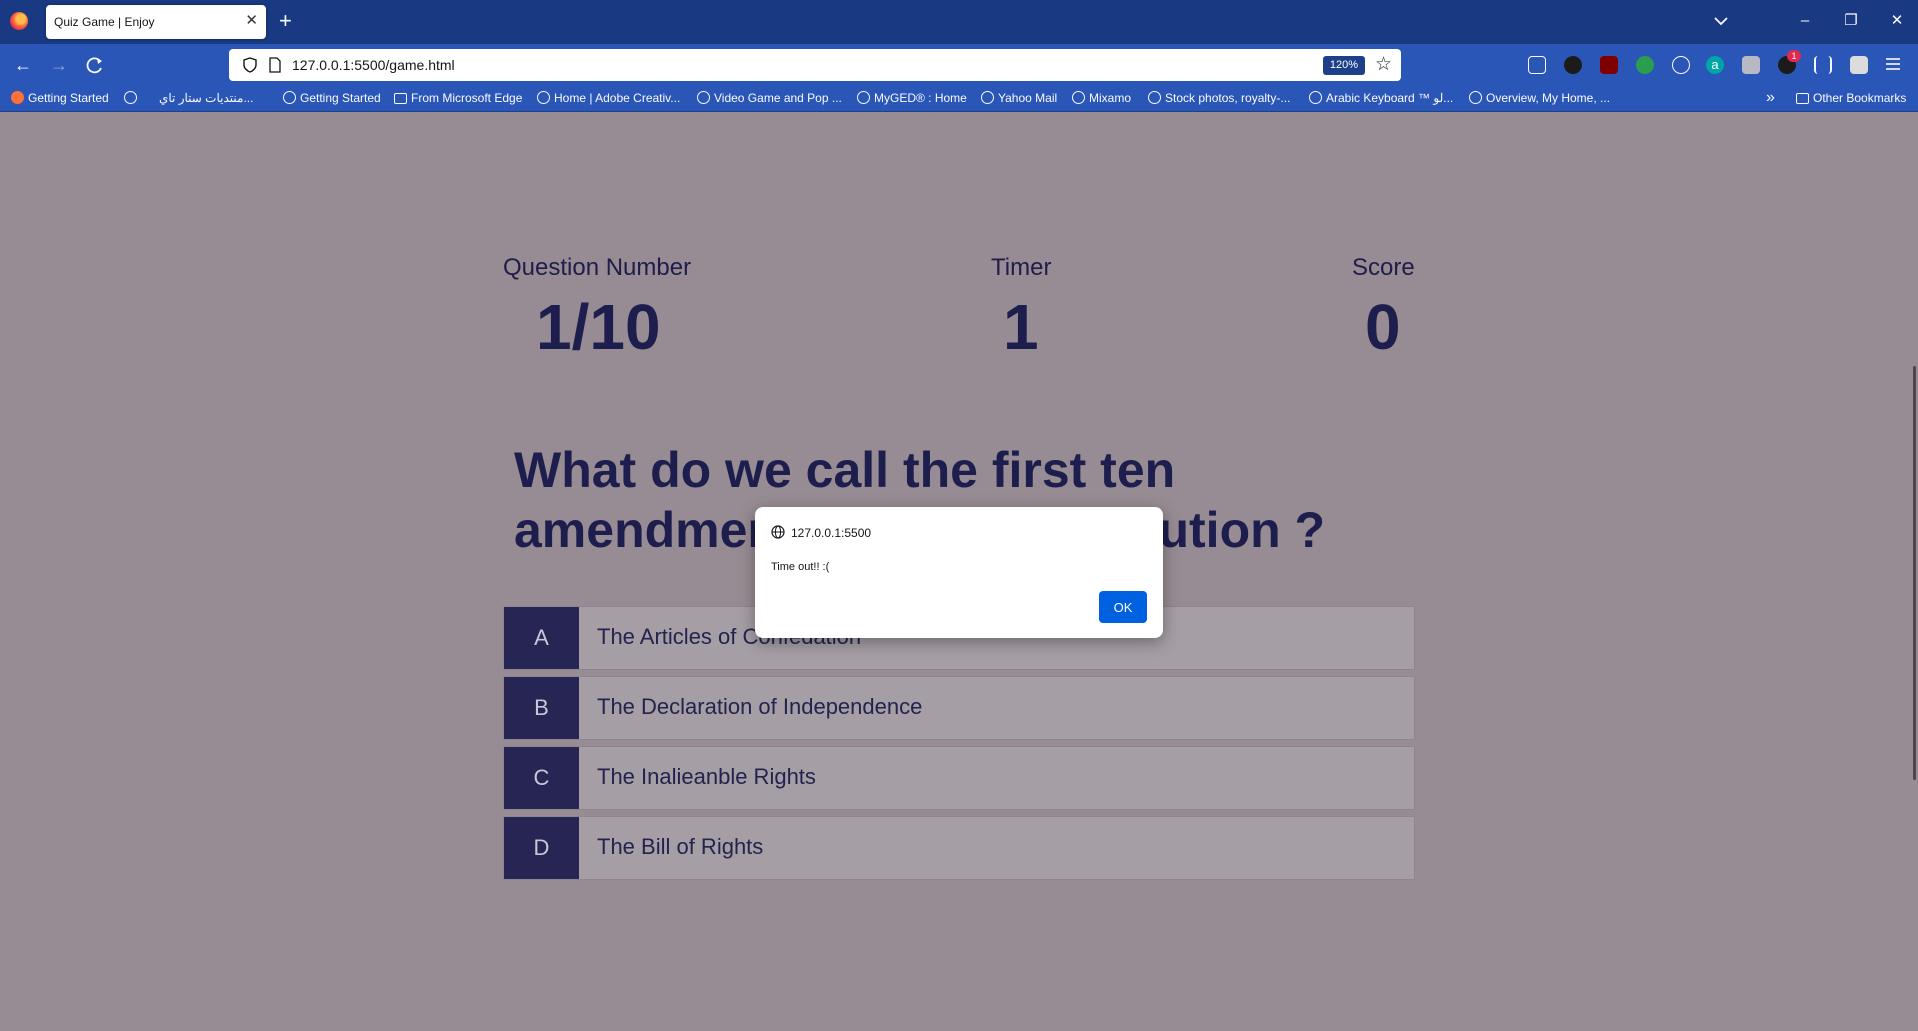 The height and width of the screenshot is (1031, 1918). Describe the element at coordinates (1751, 65) in the screenshot. I see `translate-icon` at that location.